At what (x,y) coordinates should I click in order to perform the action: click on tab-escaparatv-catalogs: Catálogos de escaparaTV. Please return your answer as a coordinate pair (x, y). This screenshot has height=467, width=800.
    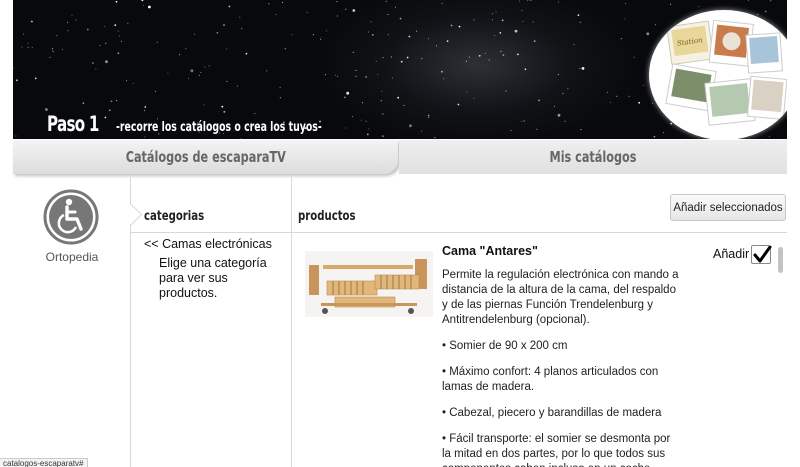
    Looking at the image, I should click on (205, 157).